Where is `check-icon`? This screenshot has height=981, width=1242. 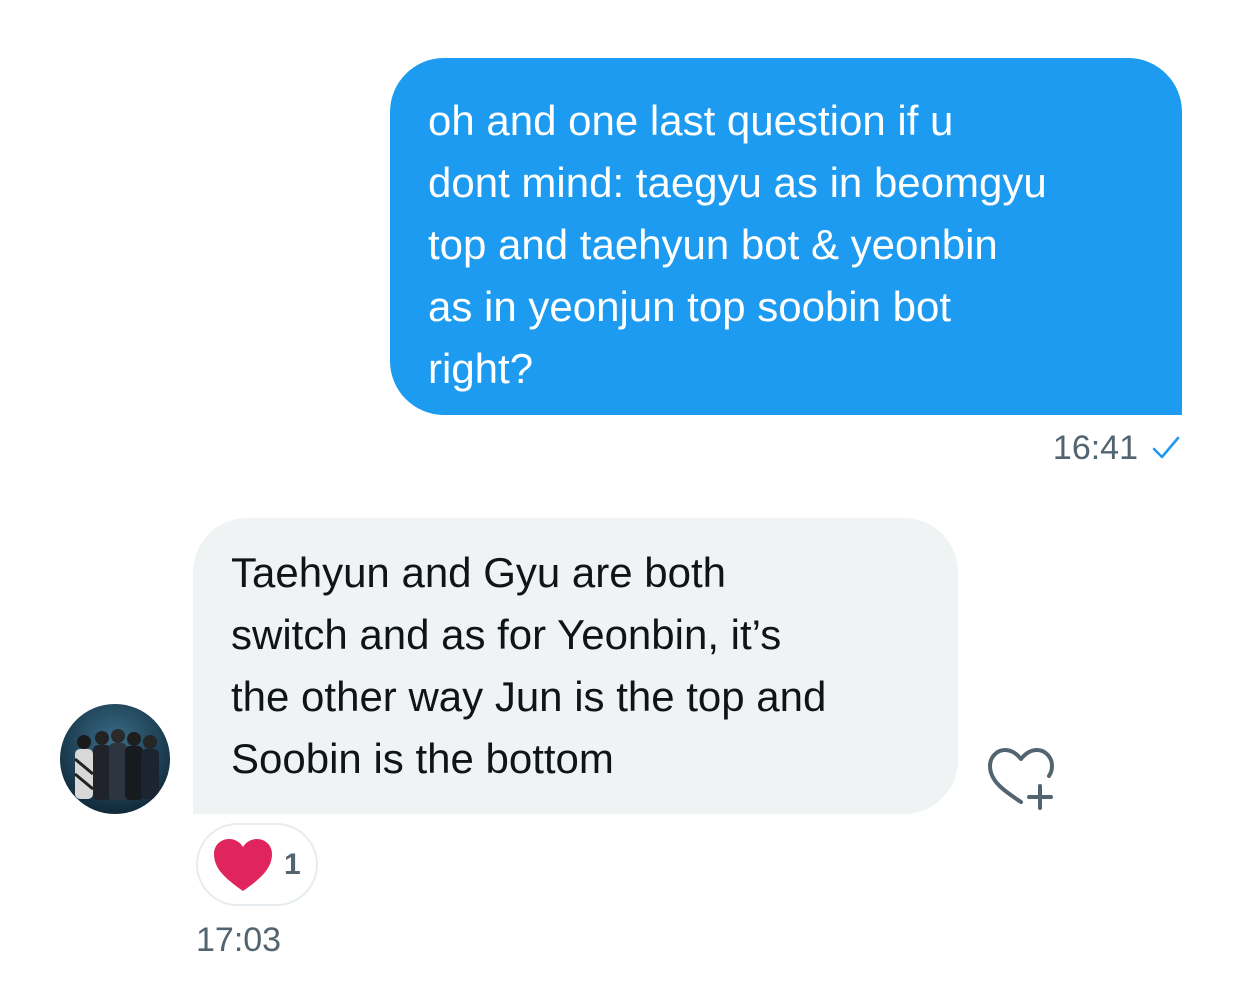
check-icon is located at coordinates (1166, 448).